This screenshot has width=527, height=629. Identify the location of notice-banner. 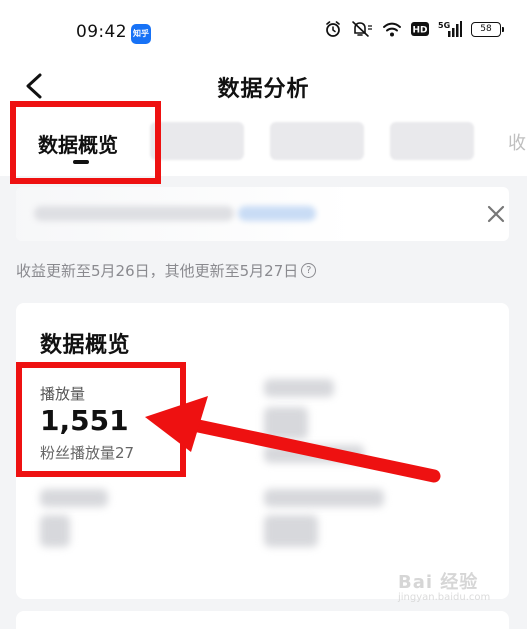
(262, 214).